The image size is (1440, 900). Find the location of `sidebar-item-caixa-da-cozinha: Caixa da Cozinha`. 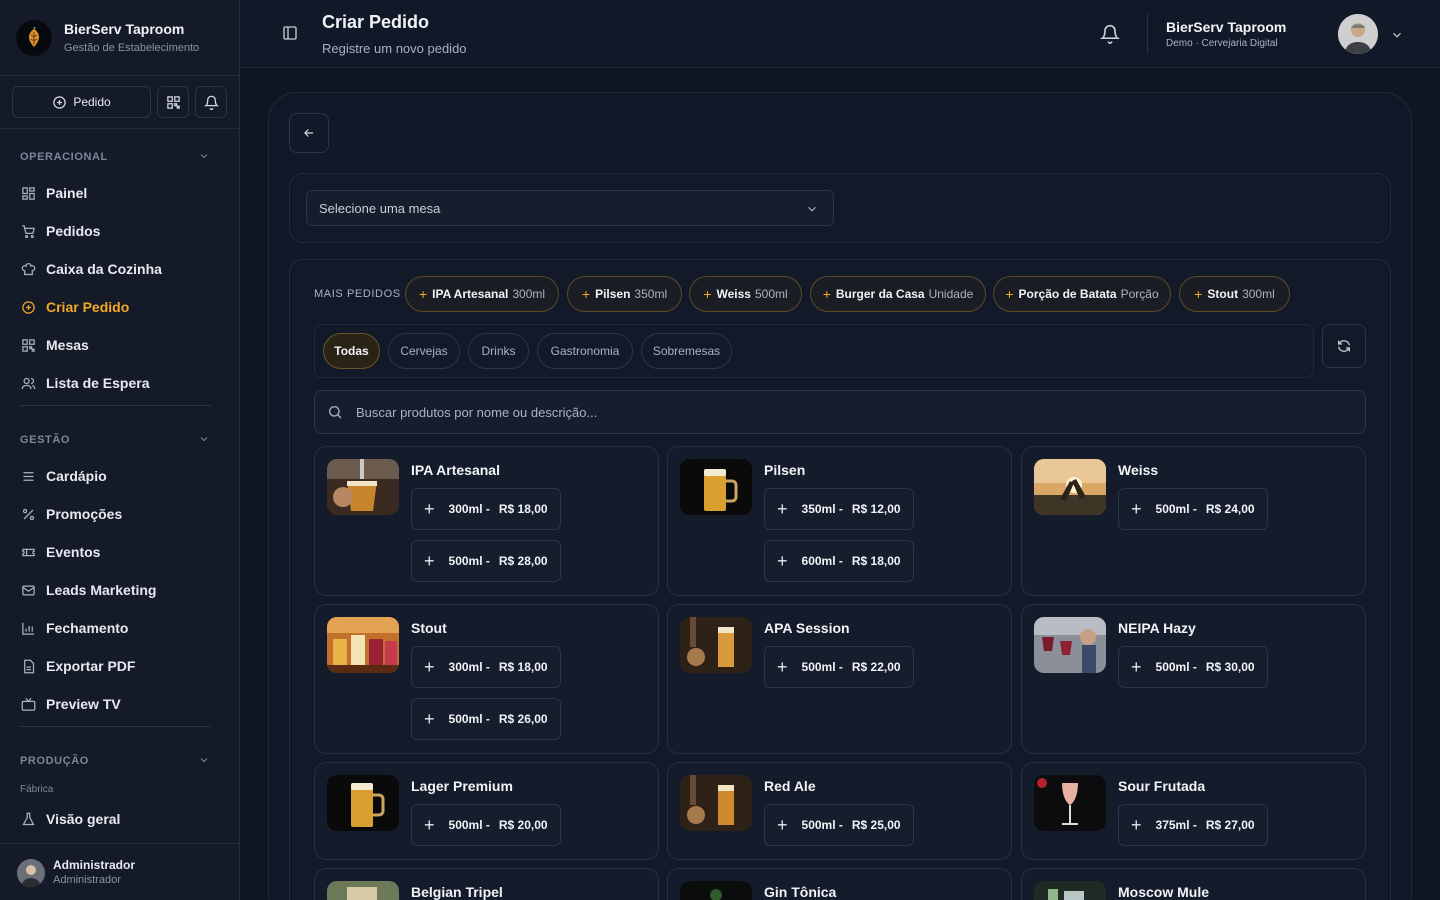

sidebar-item-caixa-da-cozinha: Caixa da Cozinha is located at coordinates (120, 269).